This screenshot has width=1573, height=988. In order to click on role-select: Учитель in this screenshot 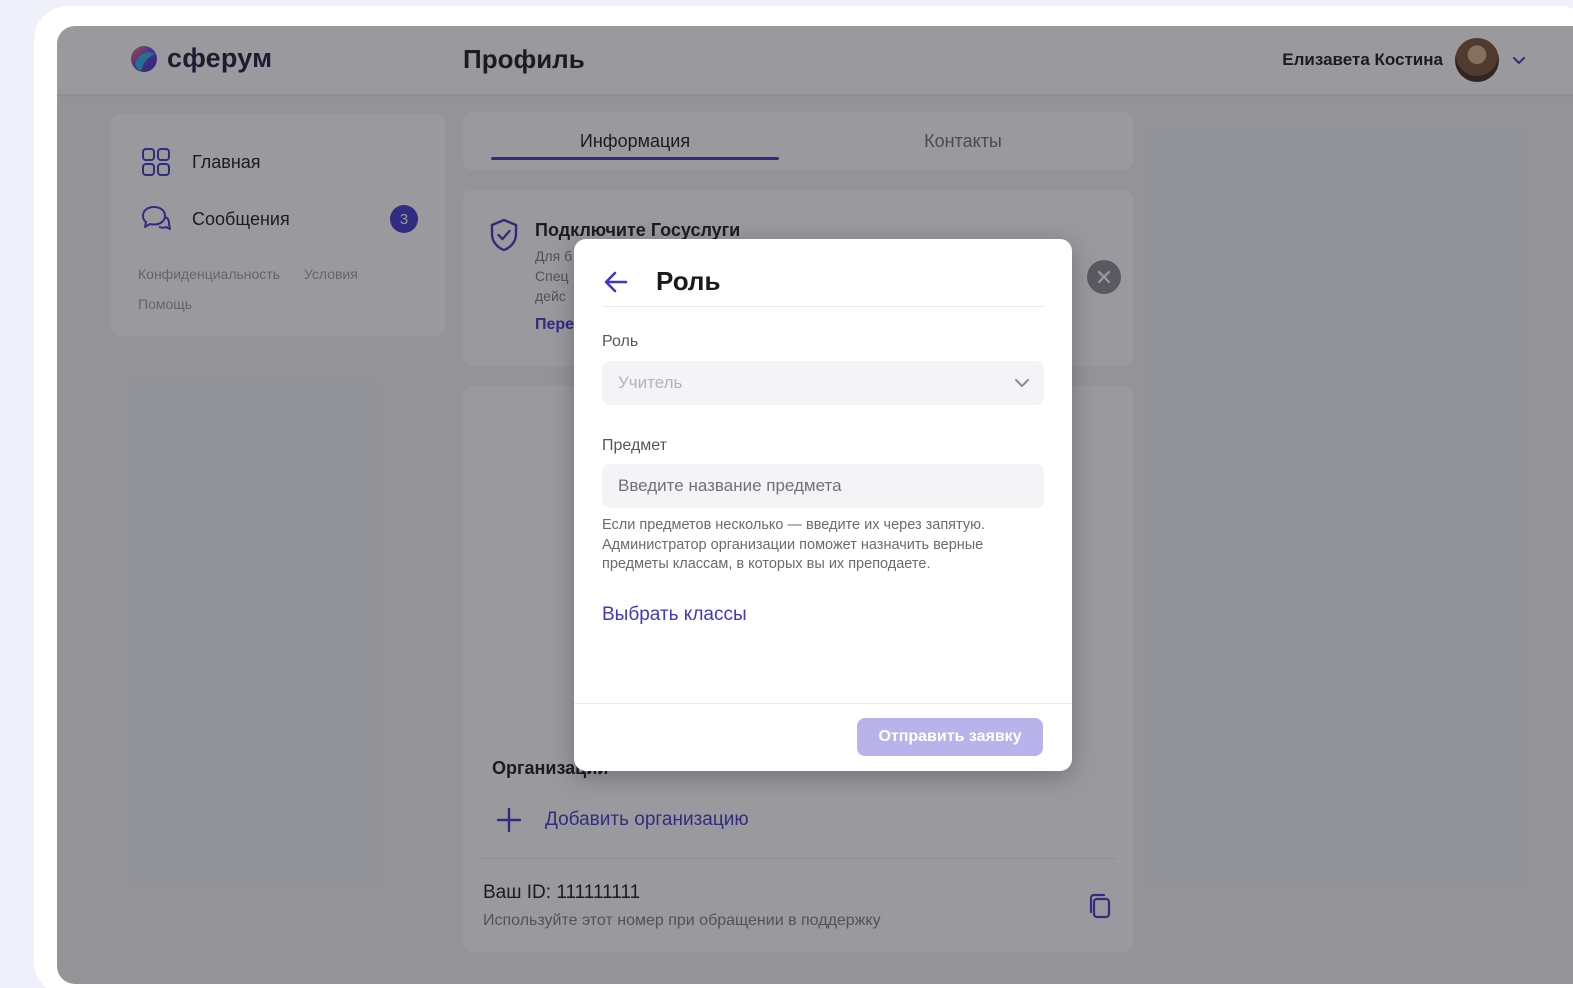, I will do `click(823, 383)`.